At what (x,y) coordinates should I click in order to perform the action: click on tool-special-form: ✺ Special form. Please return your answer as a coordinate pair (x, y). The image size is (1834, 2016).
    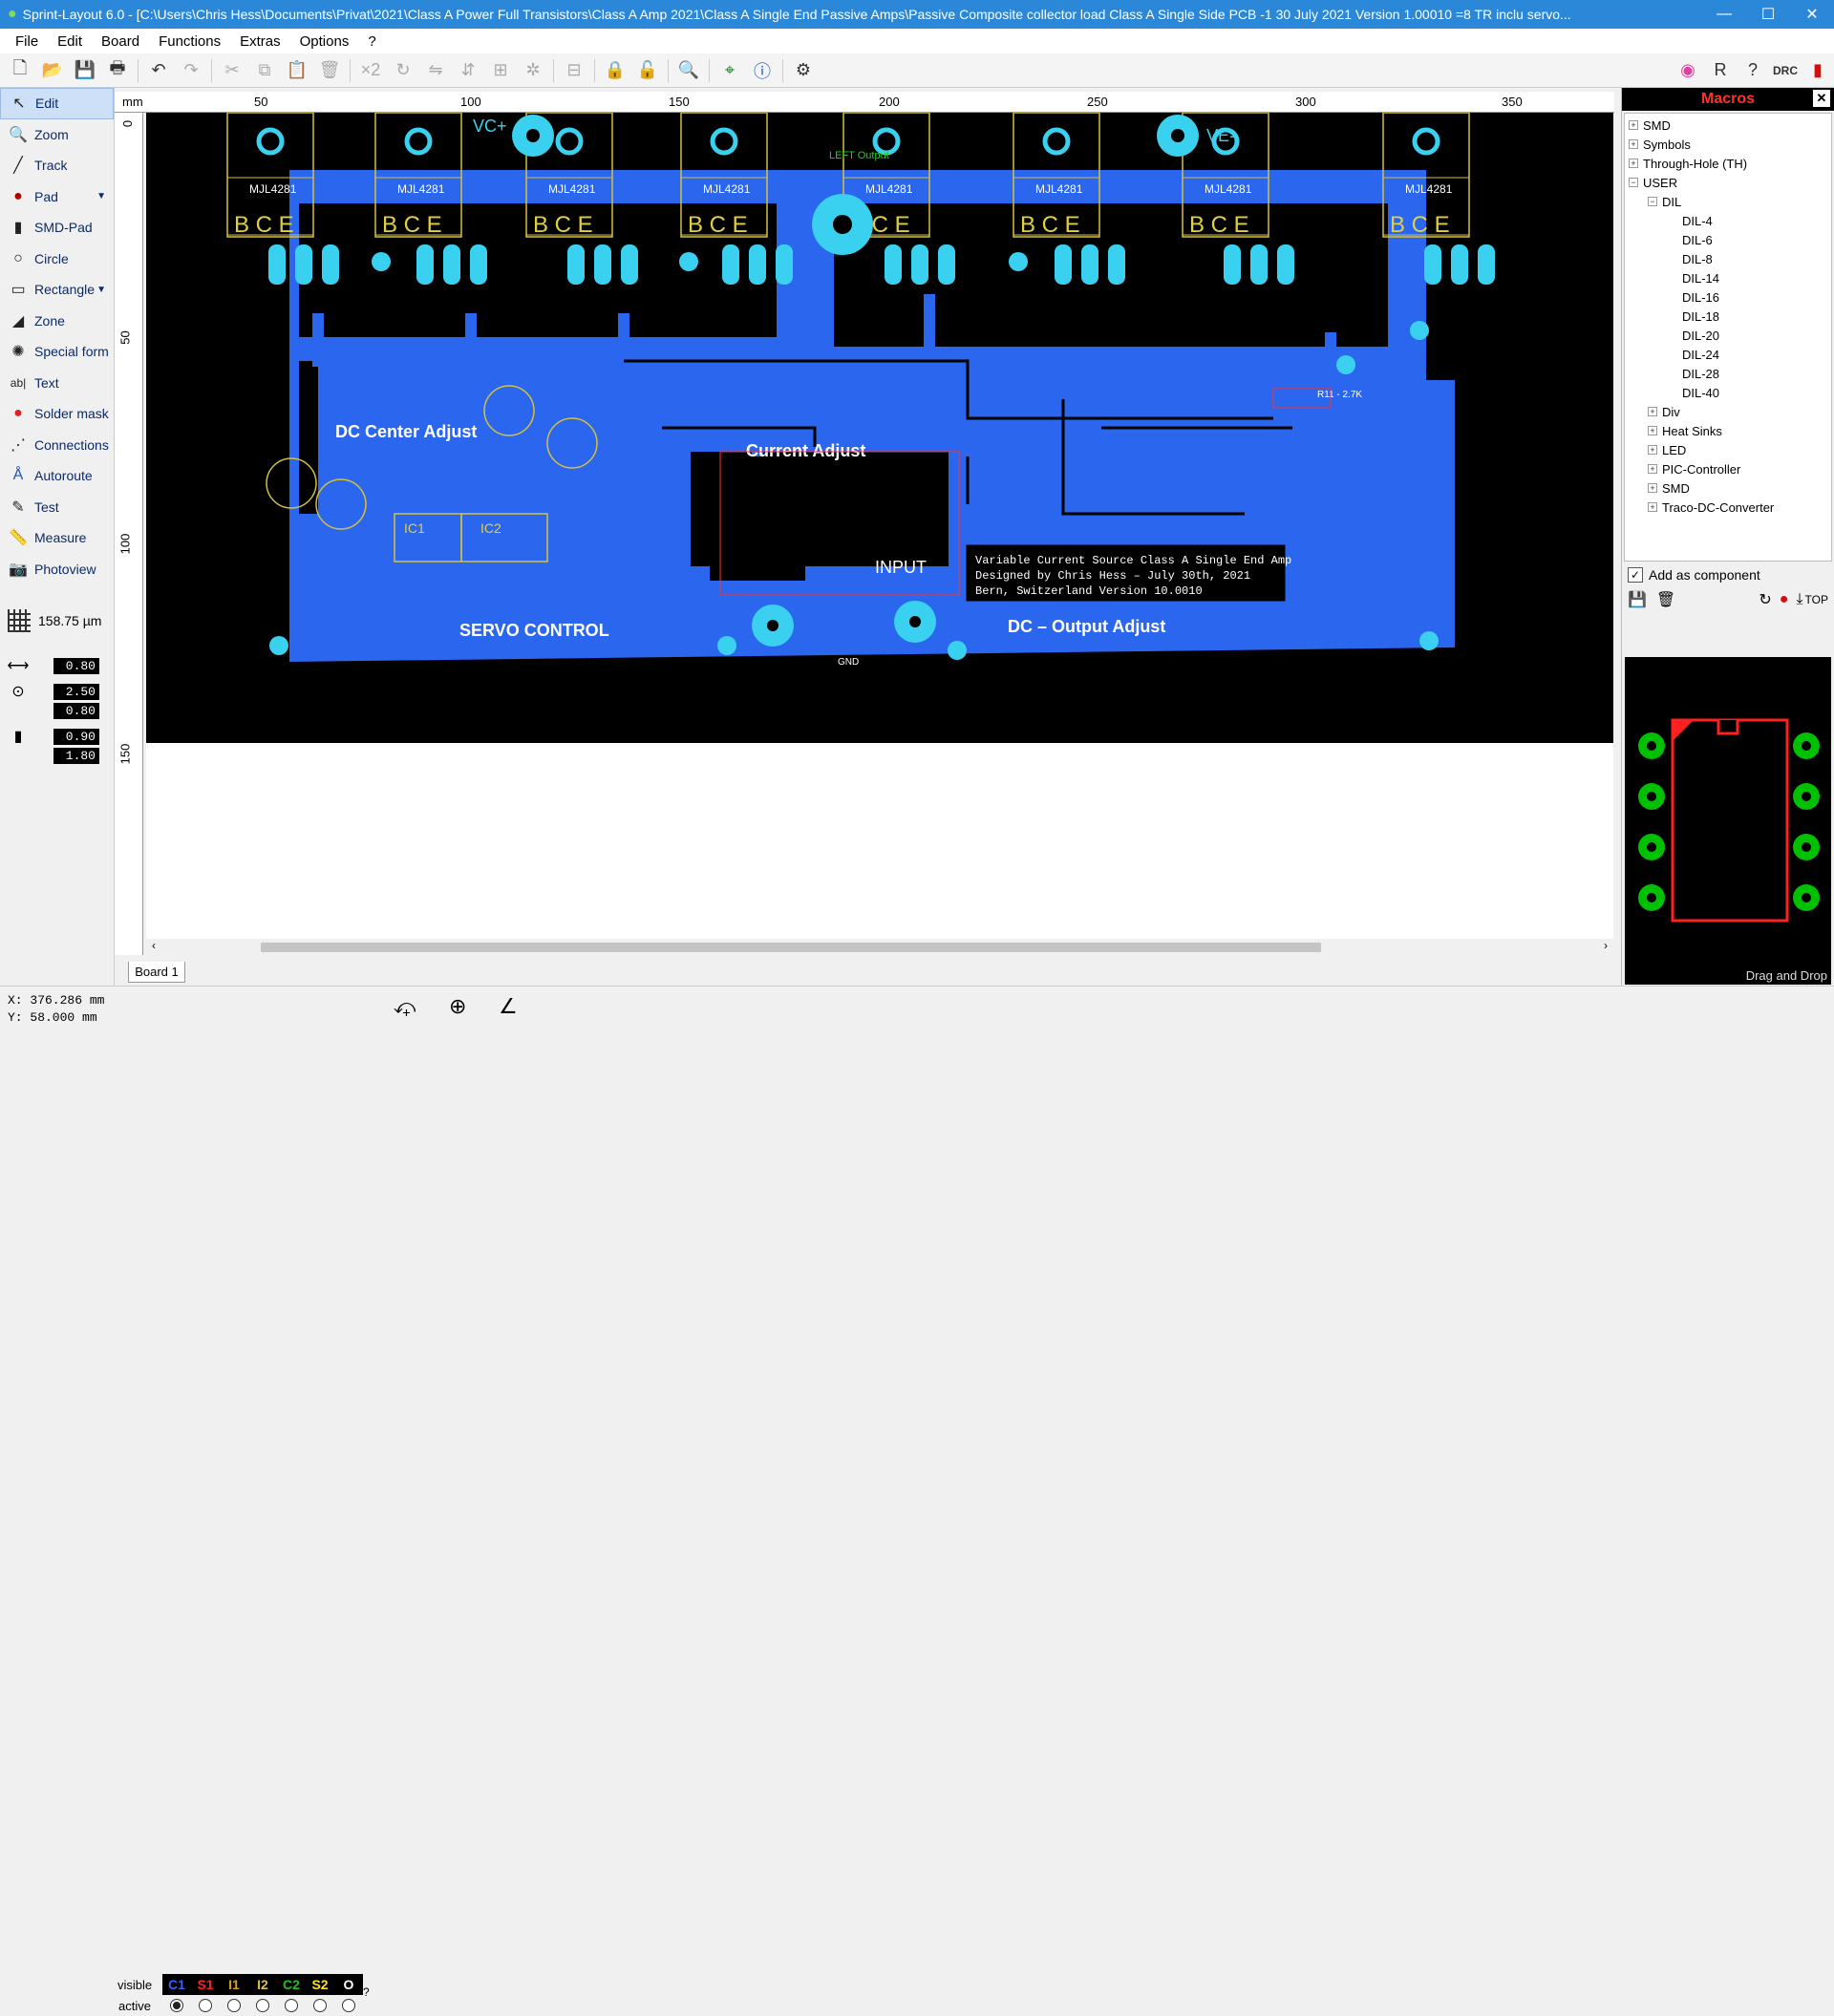
    Looking at the image, I should click on (57, 352).